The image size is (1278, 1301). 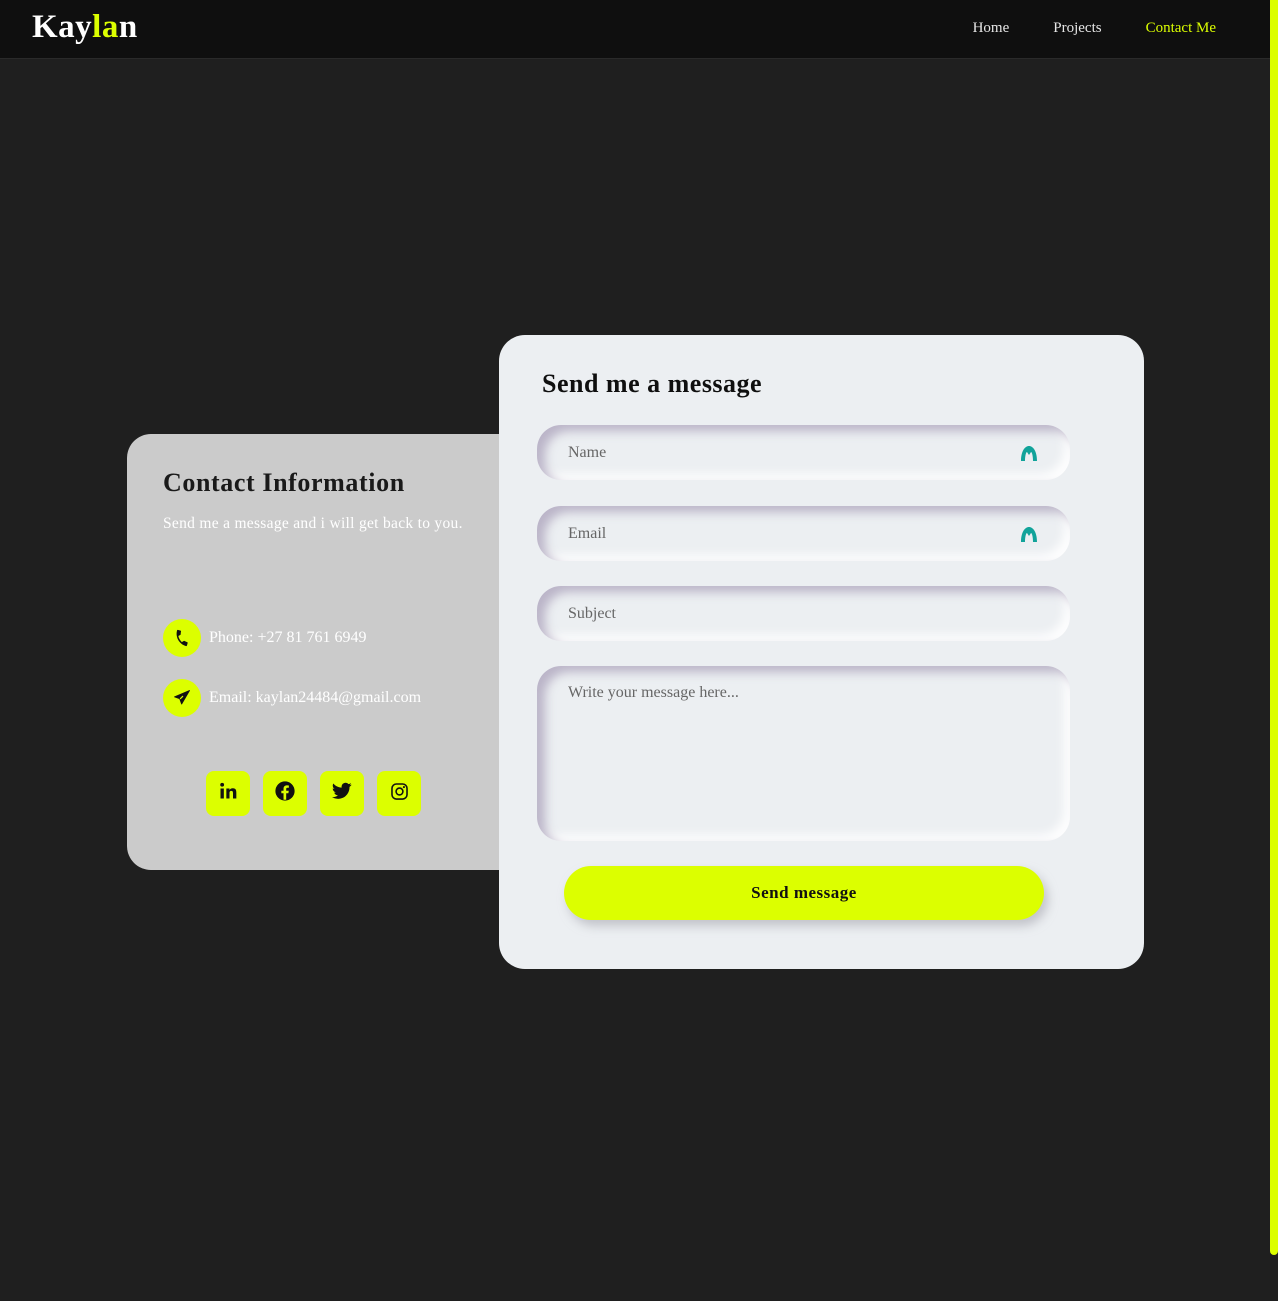 What do you see at coordinates (315, 697) in the screenshot?
I see `email-text: Email: kaylan24484@gmail.com` at bounding box center [315, 697].